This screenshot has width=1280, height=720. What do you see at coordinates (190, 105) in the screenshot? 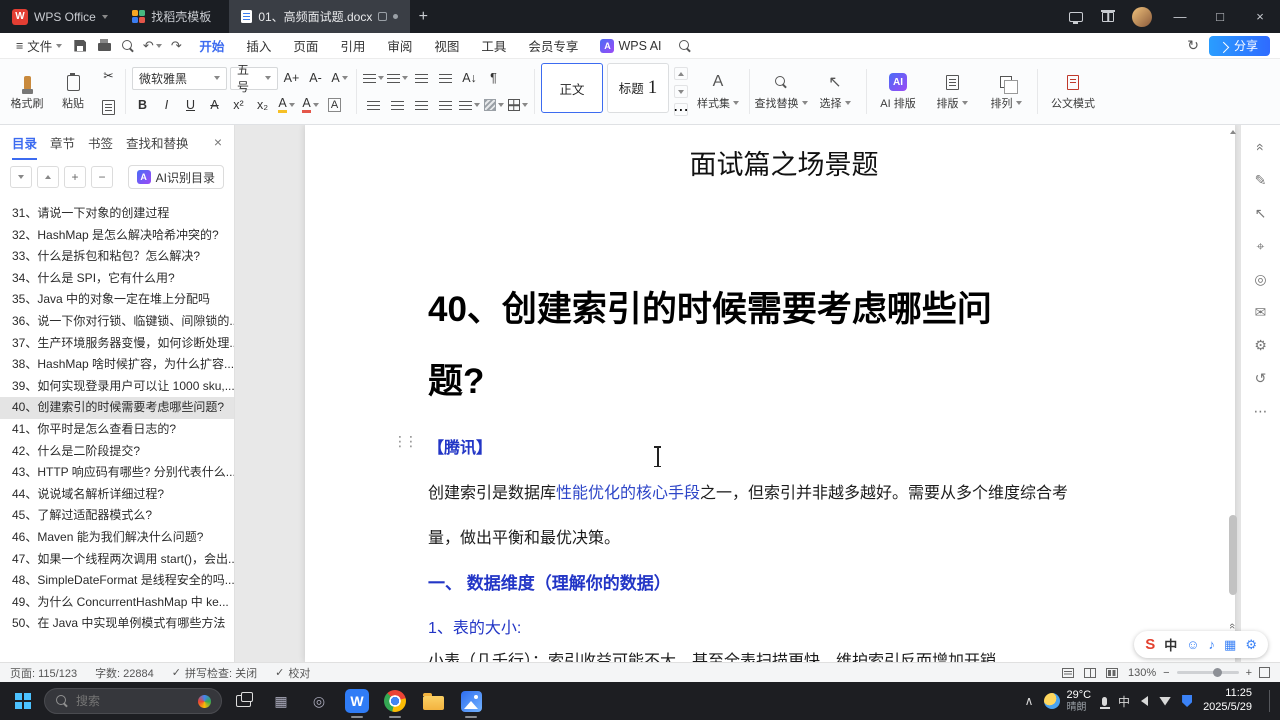
I see `underline-button: U` at bounding box center [190, 105].